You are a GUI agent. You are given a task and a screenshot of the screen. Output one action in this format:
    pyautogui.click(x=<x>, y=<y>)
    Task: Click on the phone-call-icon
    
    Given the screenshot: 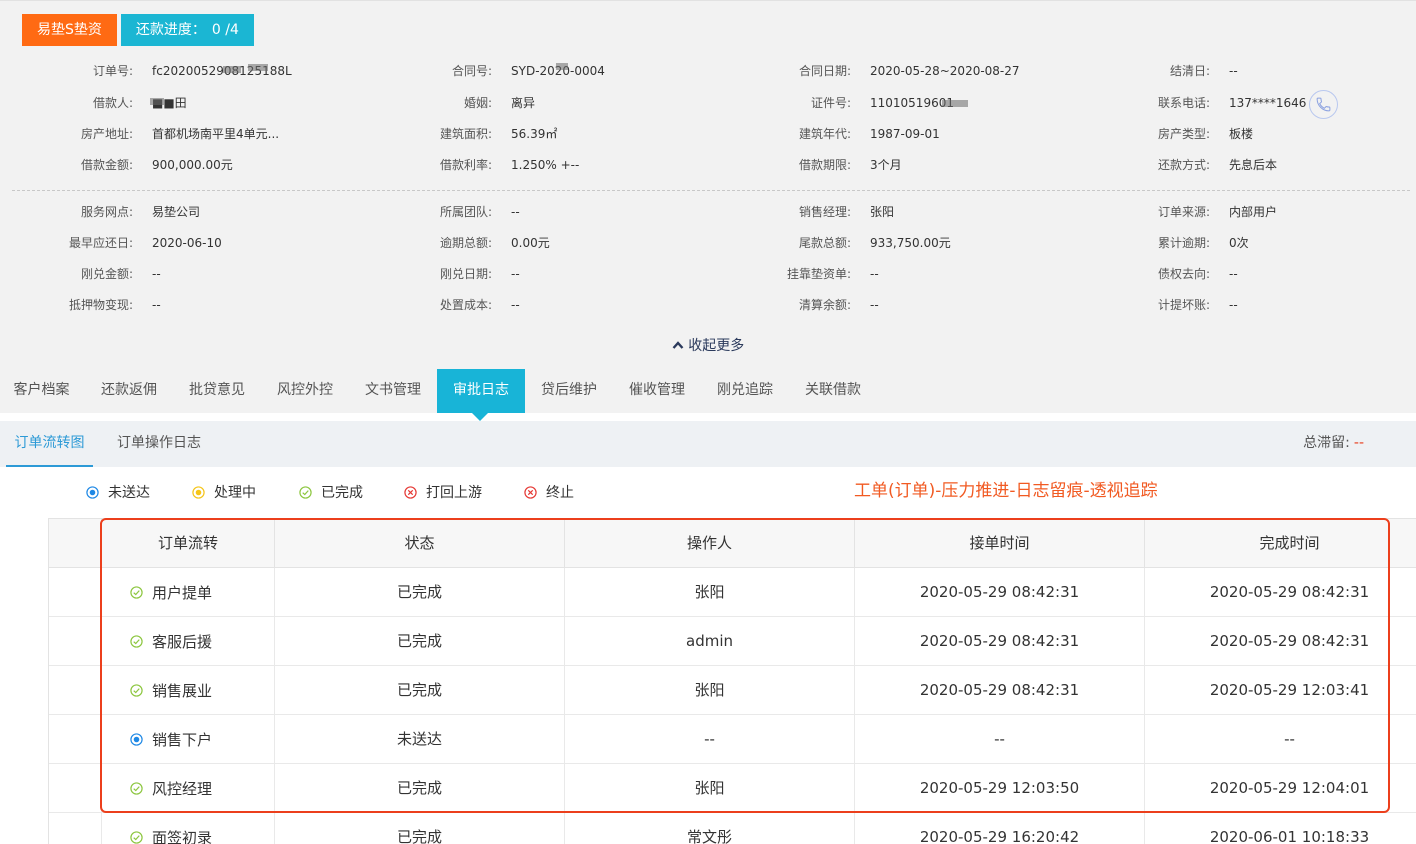 What is the action you would take?
    pyautogui.click(x=1323, y=104)
    